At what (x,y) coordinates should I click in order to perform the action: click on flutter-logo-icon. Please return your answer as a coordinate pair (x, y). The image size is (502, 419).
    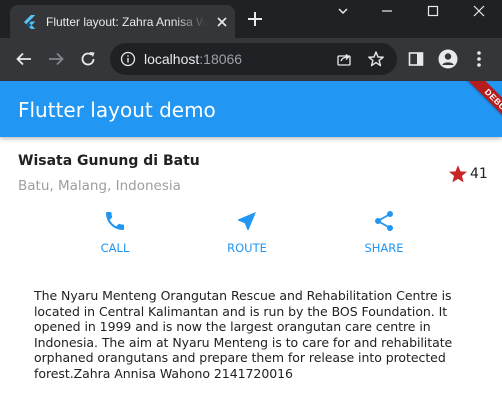
    Looking at the image, I should click on (30, 22).